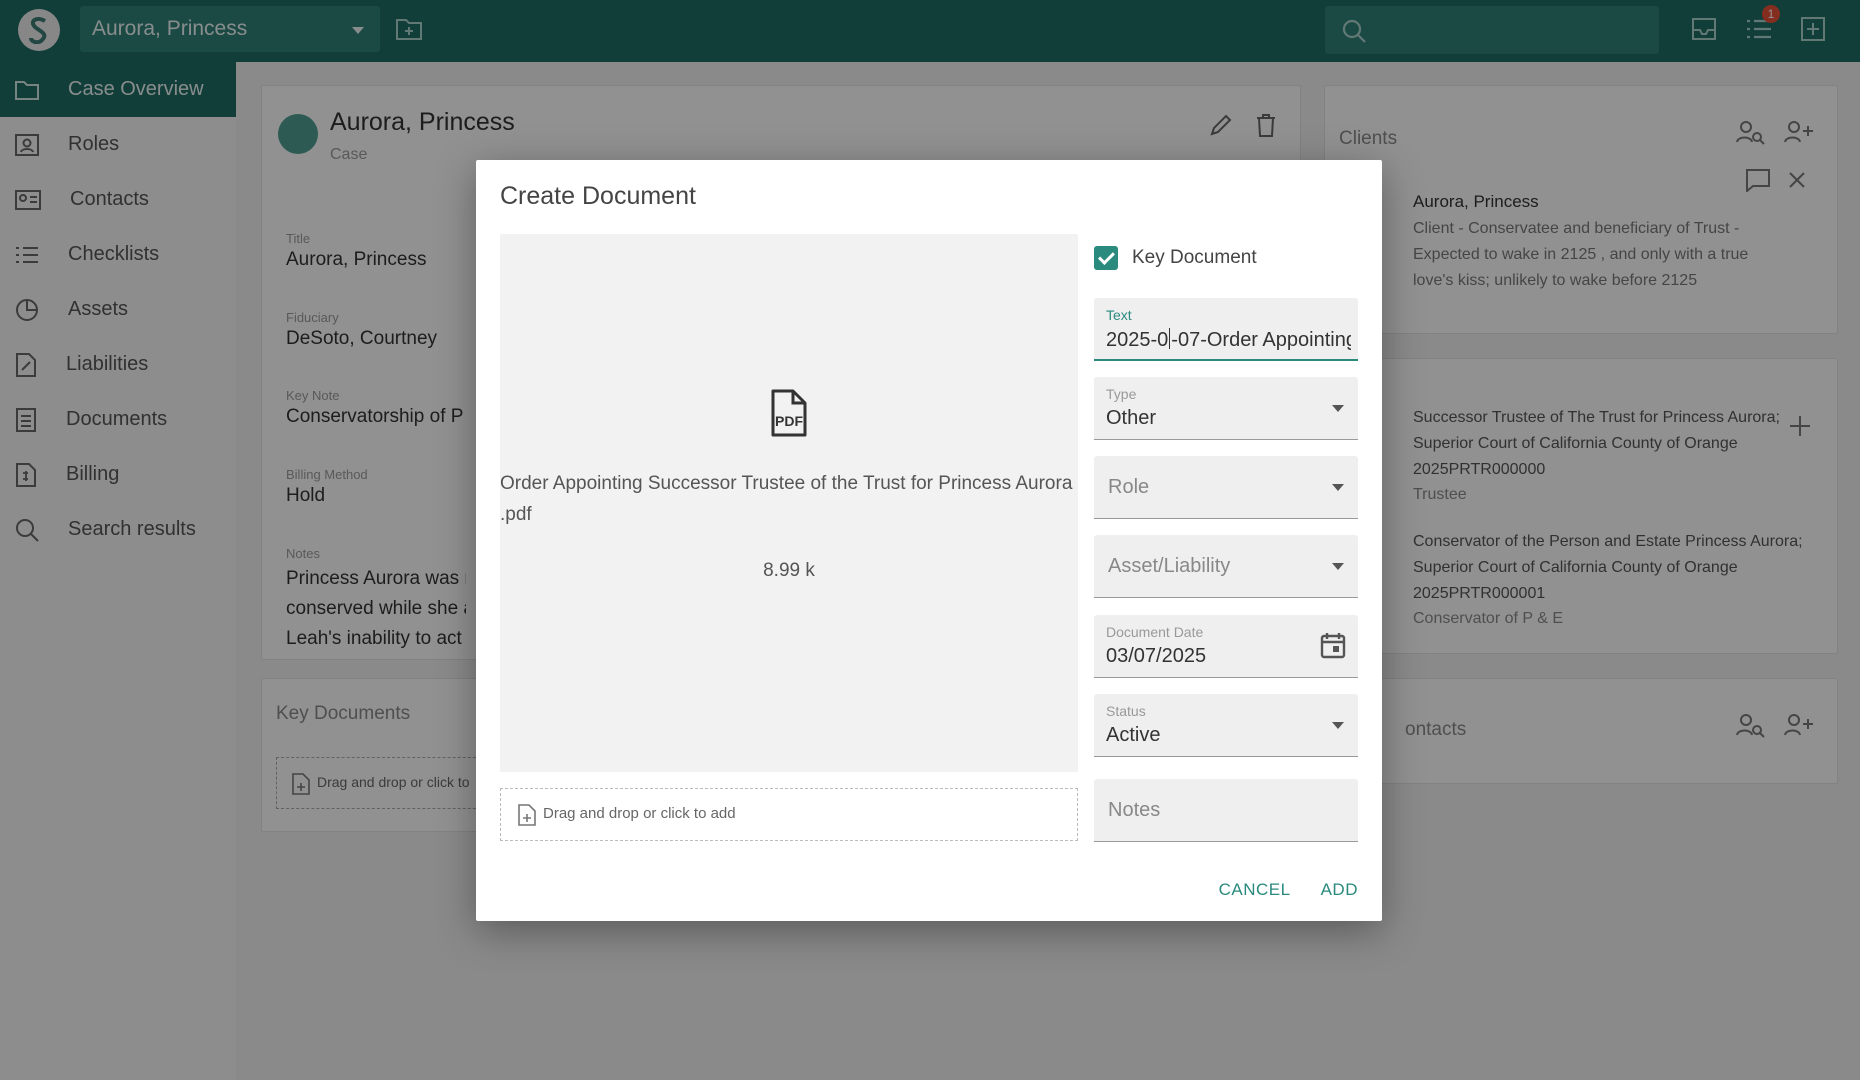 This screenshot has width=1860, height=1080. I want to click on text-field-value: 2025-0 -07-Order Appointing, so click(1228, 340).